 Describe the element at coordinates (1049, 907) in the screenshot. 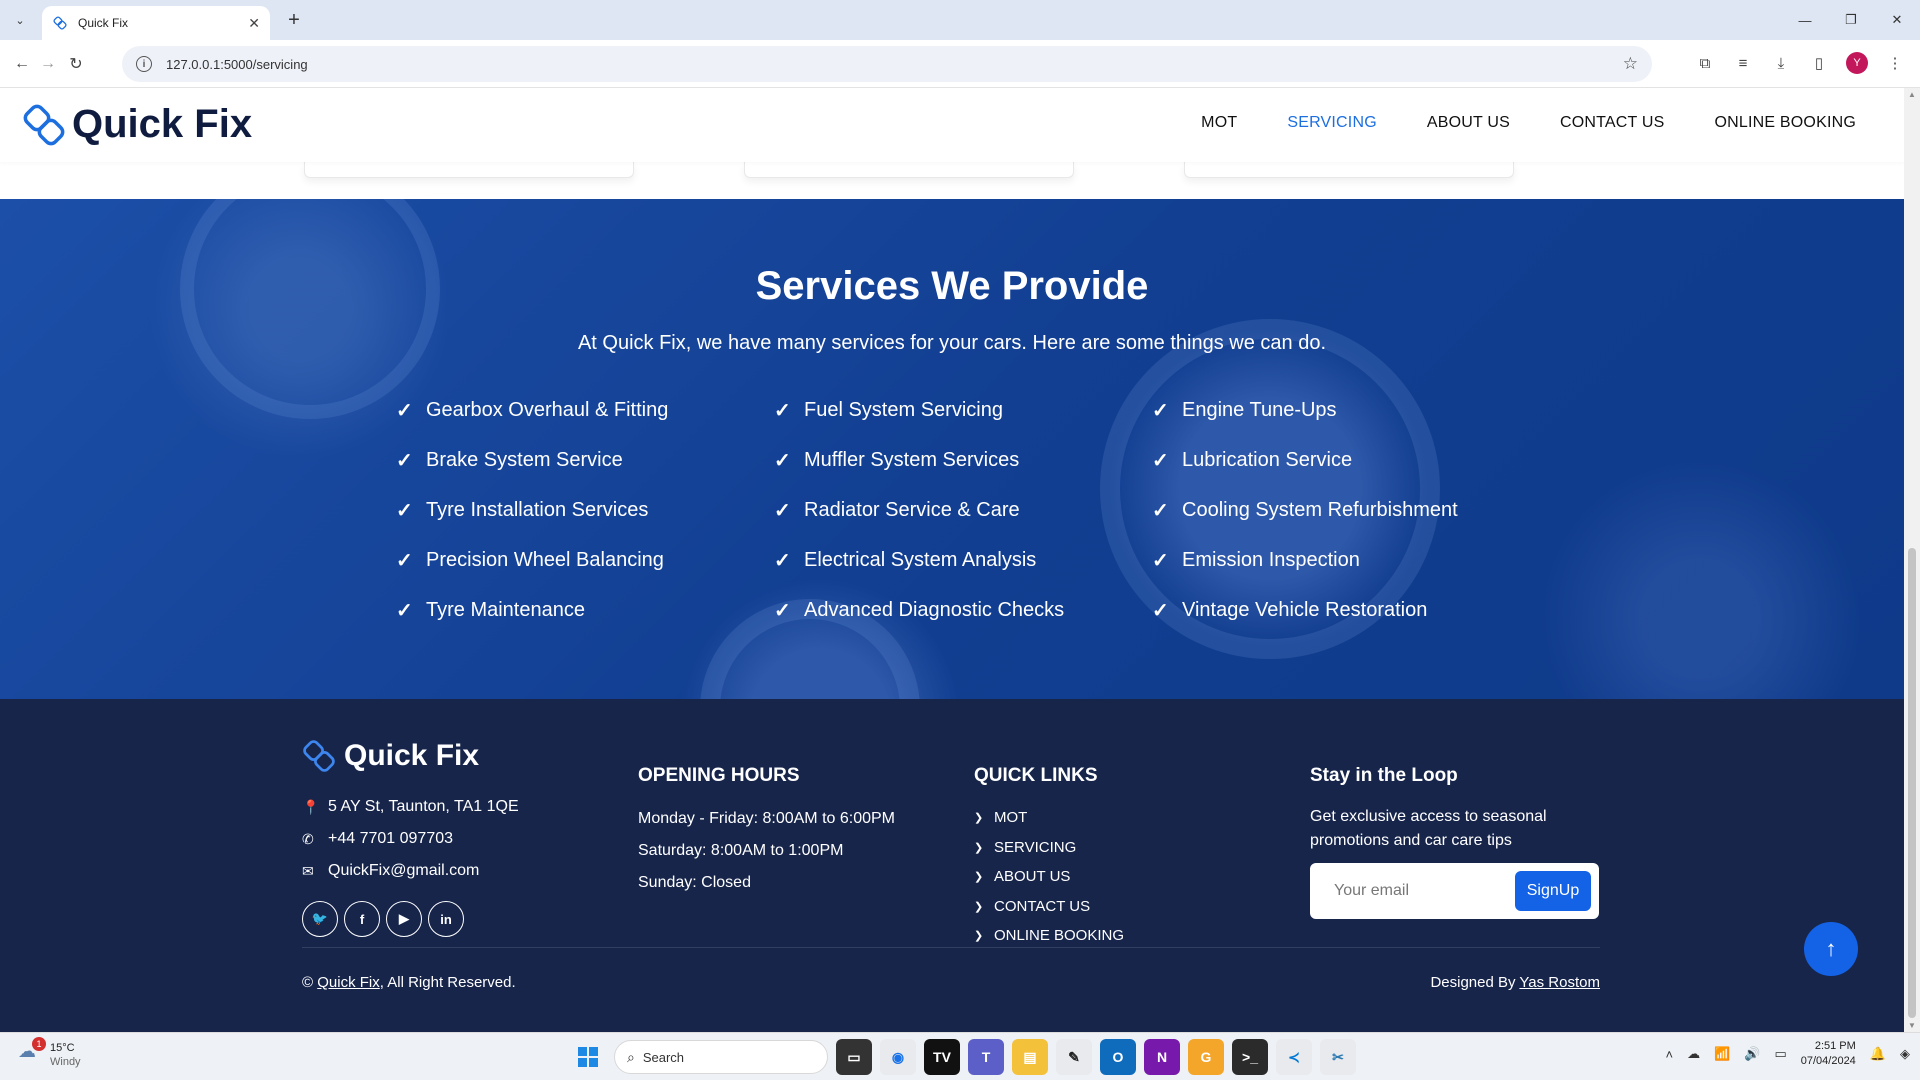

I see `quick-link-contact-us: ❯ CONTACT US` at that location.